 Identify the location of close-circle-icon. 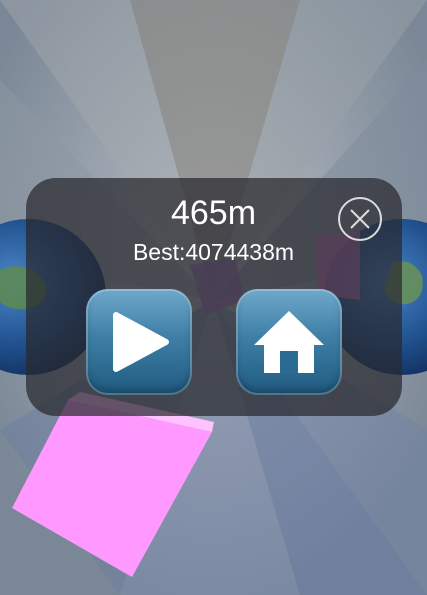
(360, 219).